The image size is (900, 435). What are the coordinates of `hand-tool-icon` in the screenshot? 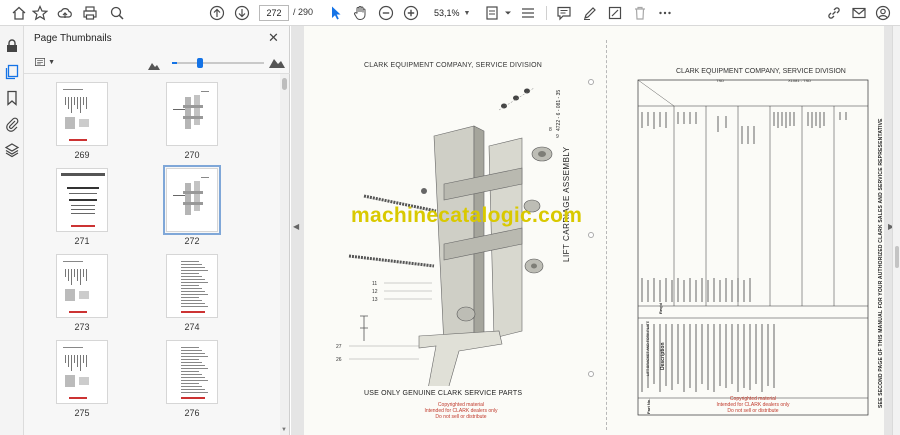 It's located at (360, 13).